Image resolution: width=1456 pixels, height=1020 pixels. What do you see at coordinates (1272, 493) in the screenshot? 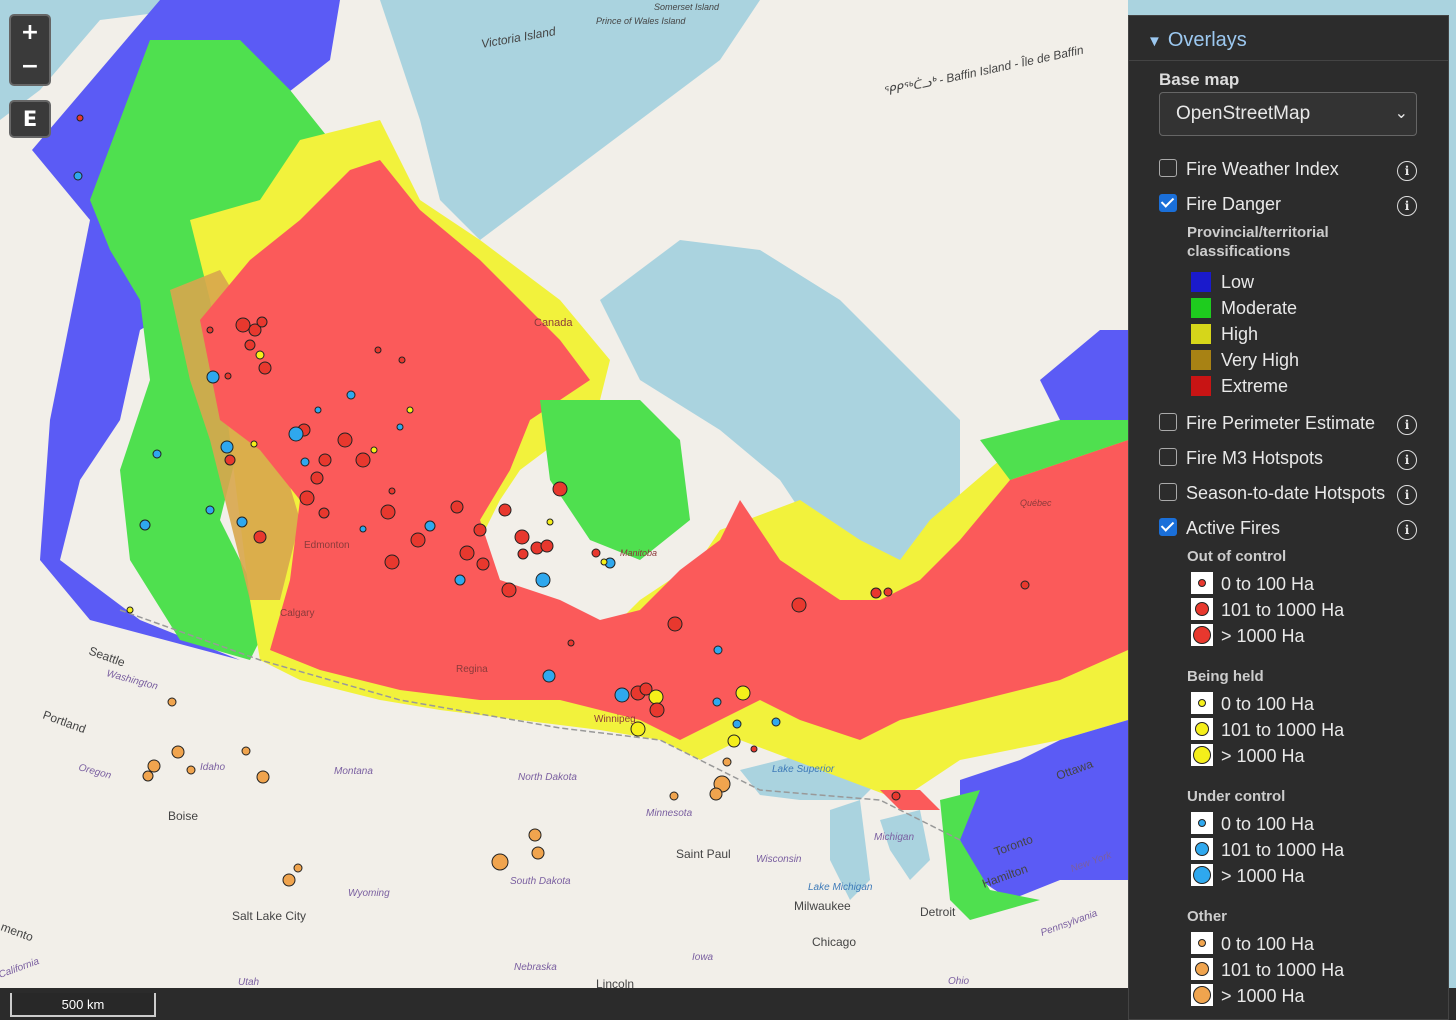
I see `layer-season-hotspots: Season-to-date Hotspots` at bounding box center [1272, 493].